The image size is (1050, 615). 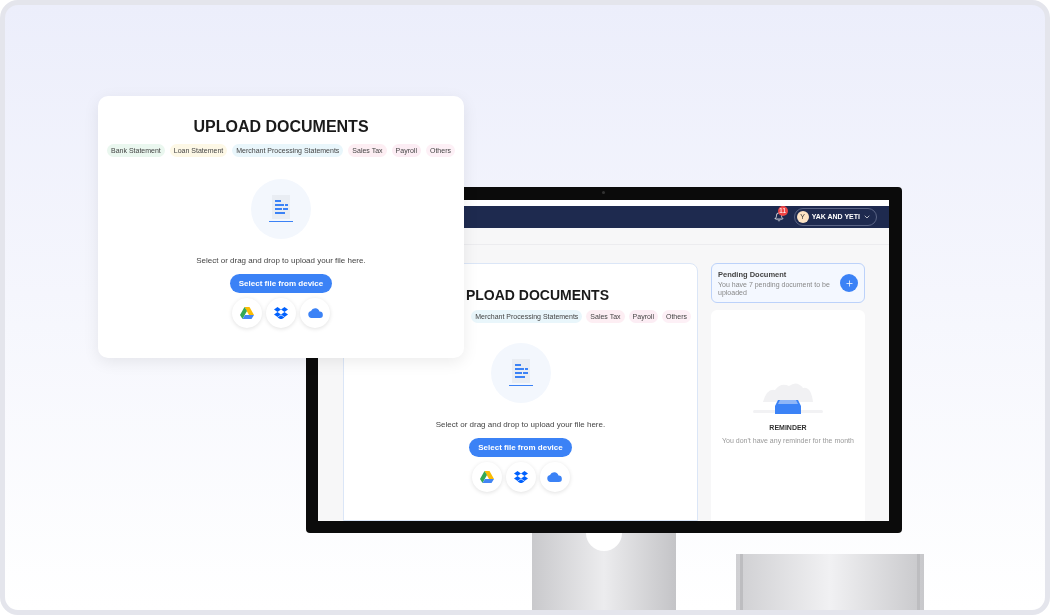 I want to click on chevron-down-icon, so click(x=867, y=217).